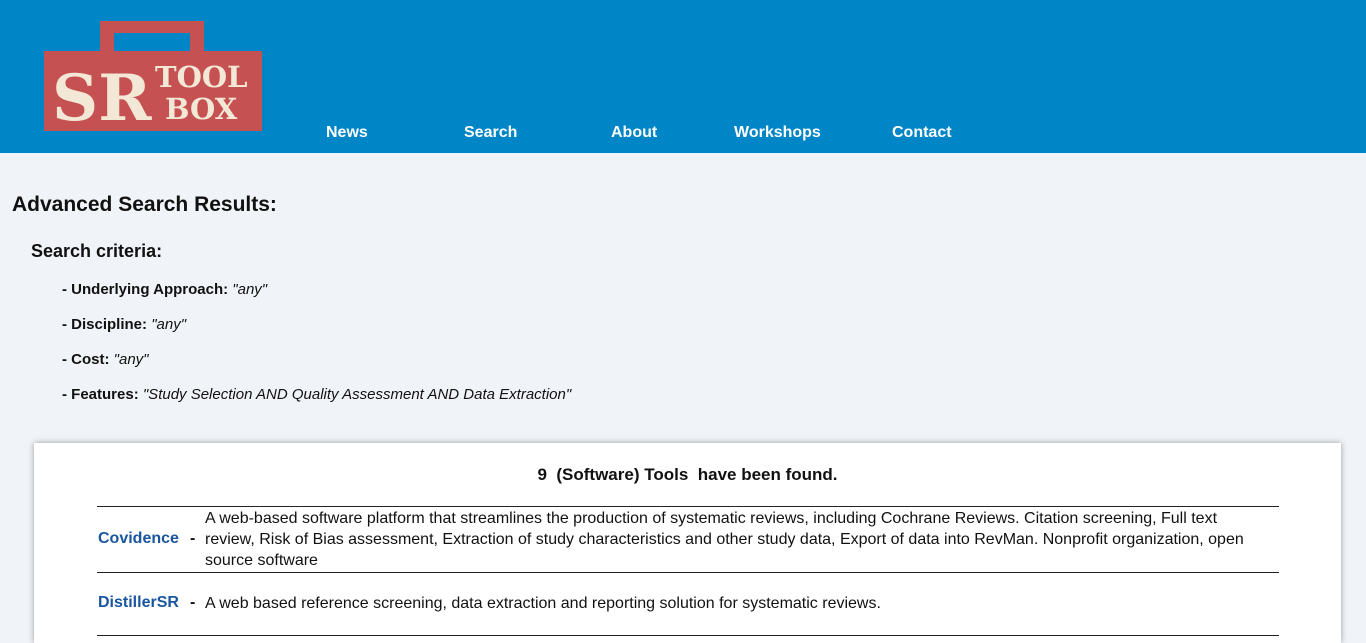  I want to click on sr-toolbox-logo: SR TOOL BOX, so click(154, 77).